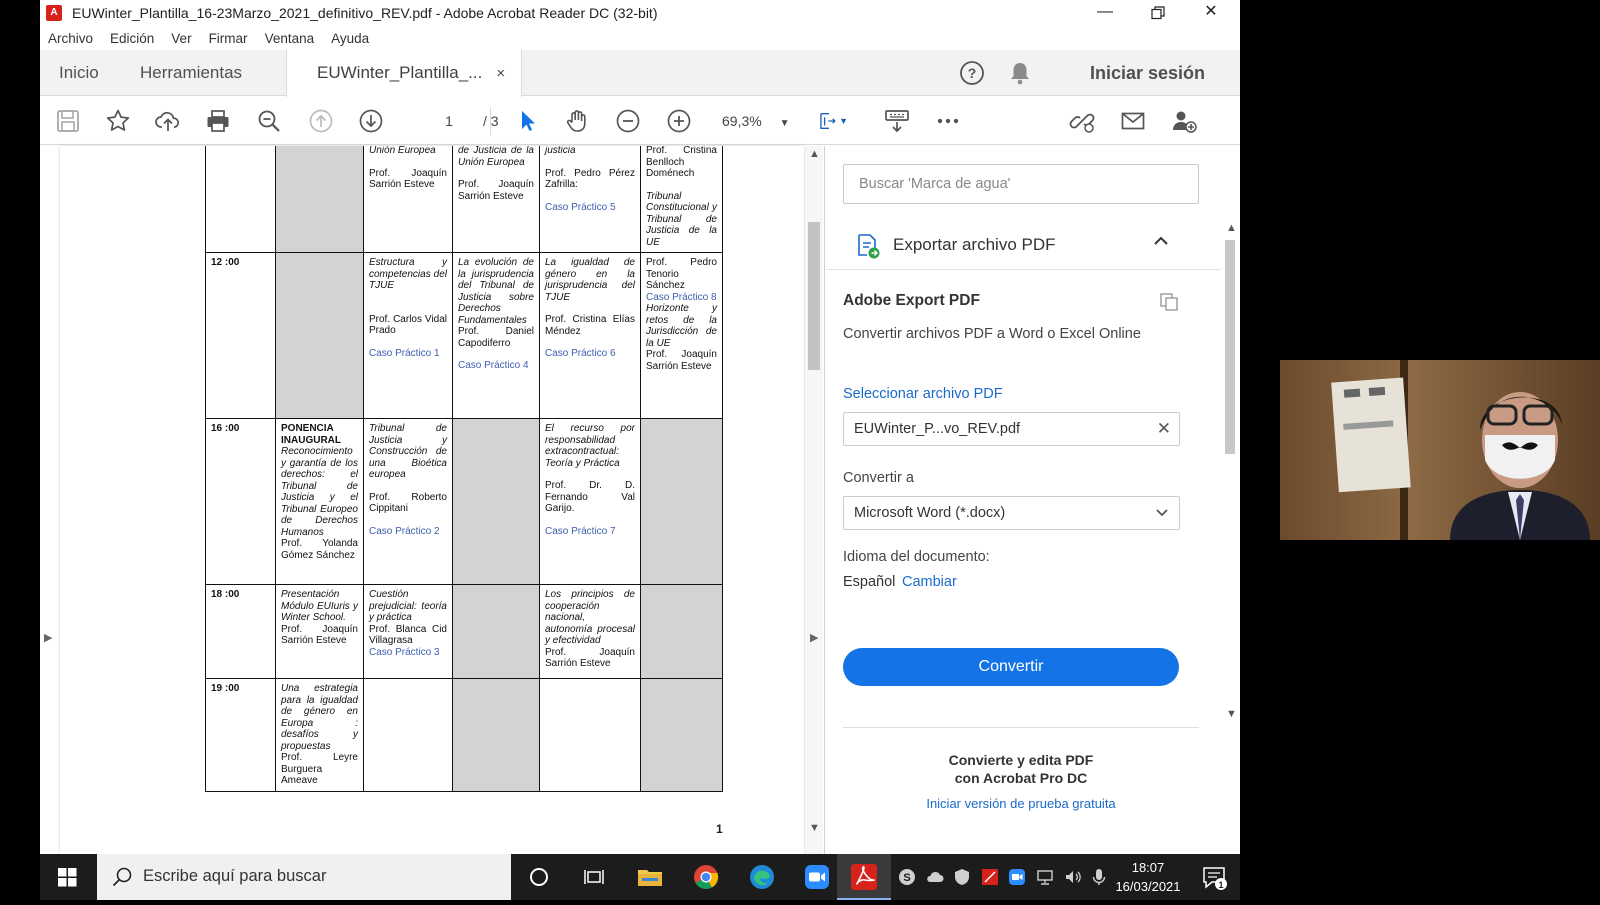  What do you see at coordinates (929, 582) in the screenshot?
I see `change-language-link: Cambiar` at bounding box center [929, 582].